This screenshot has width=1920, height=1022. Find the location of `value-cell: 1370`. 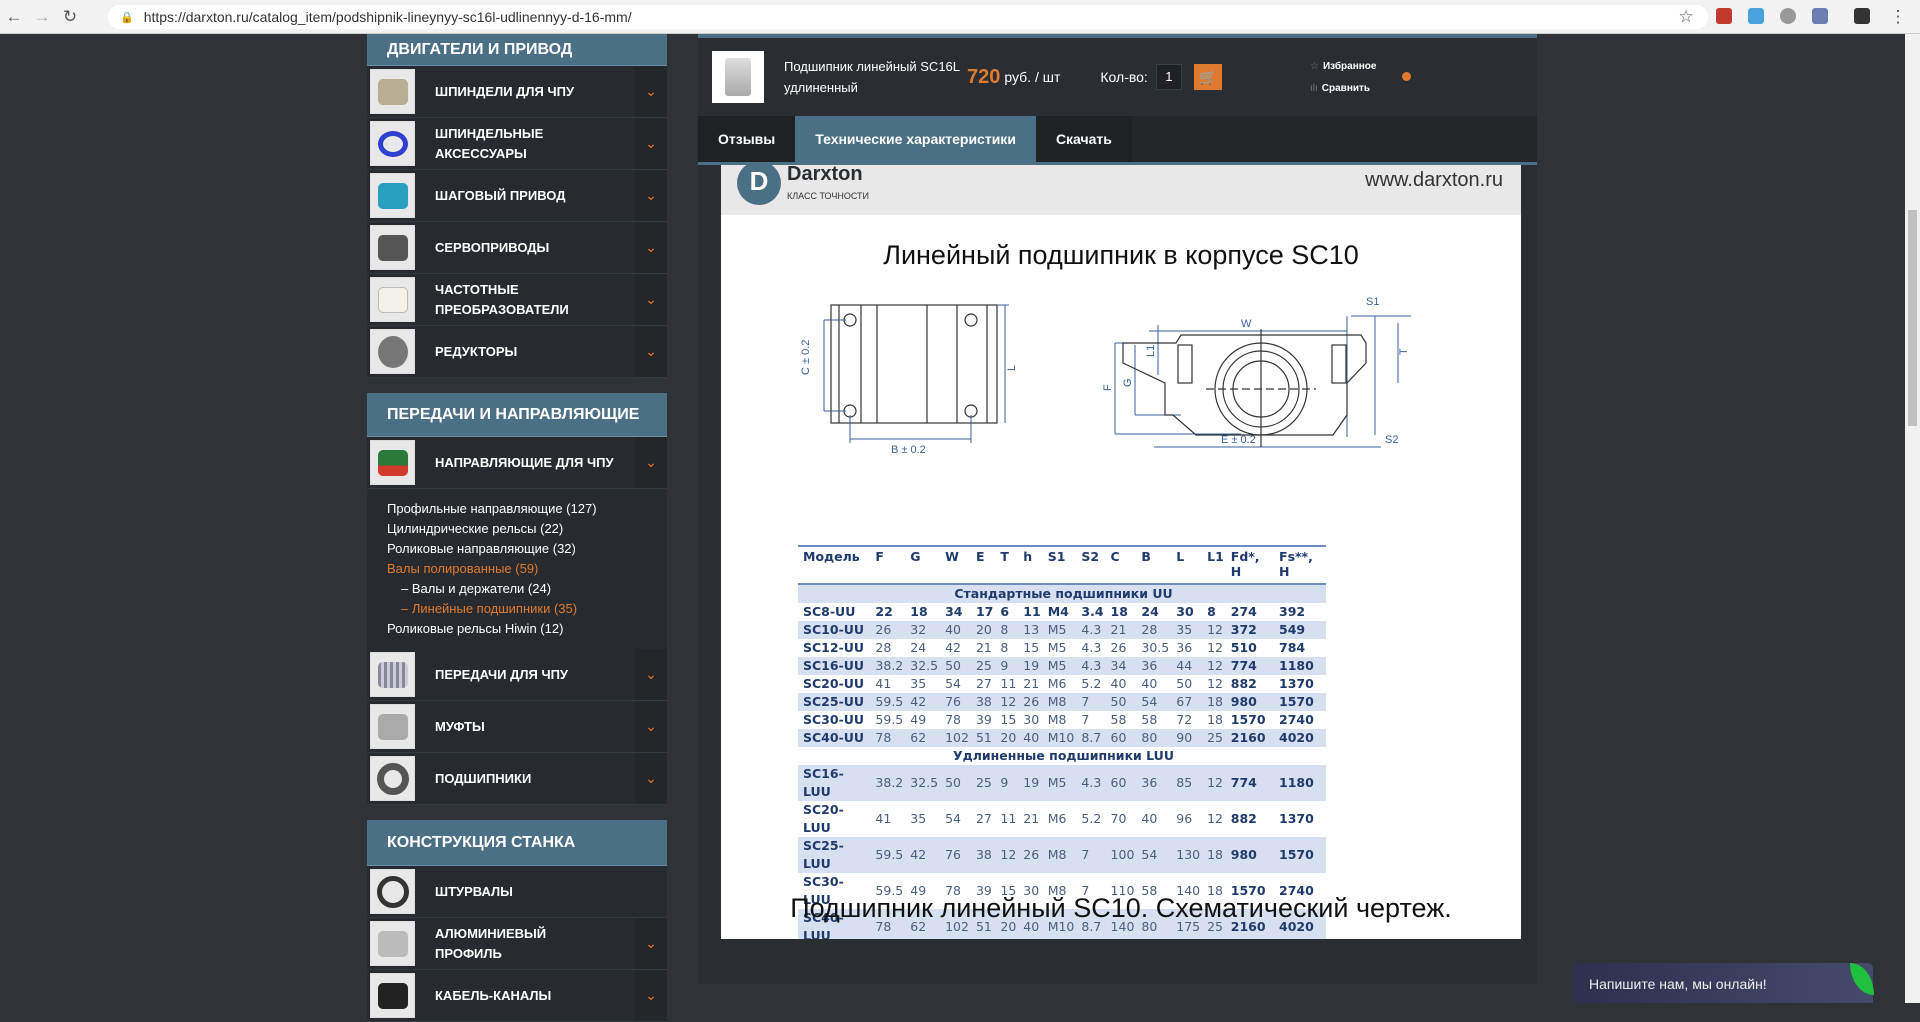

value-cell: 1370 is located at coordinates (1296, 683).